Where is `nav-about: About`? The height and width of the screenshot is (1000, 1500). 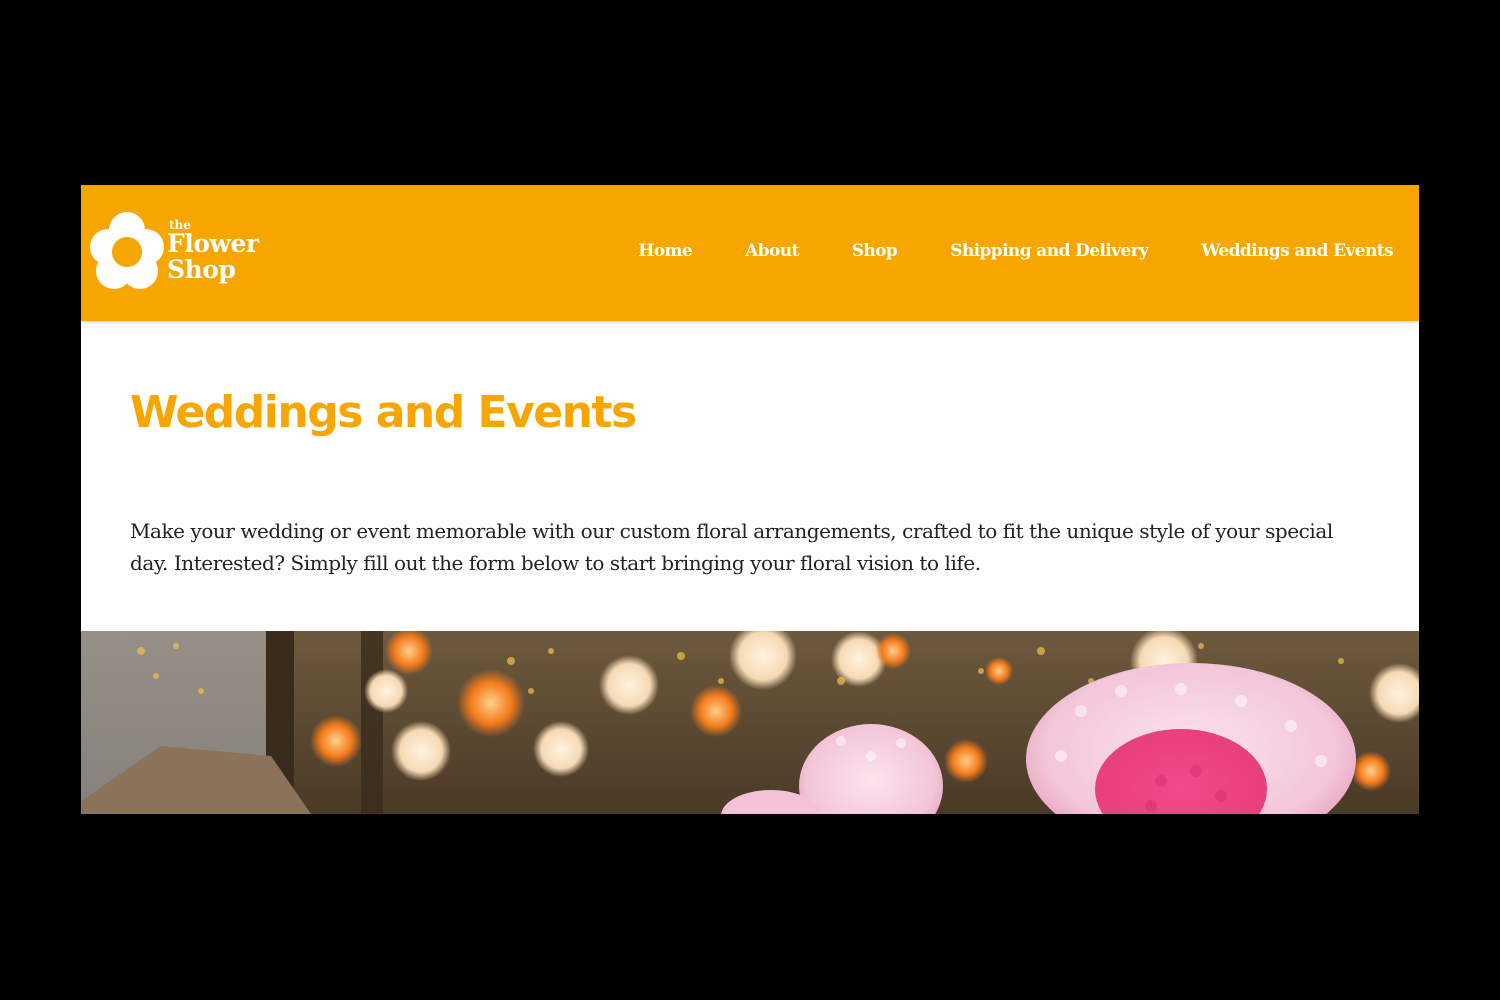 nav-about: About is located at coordinates (772, 251).